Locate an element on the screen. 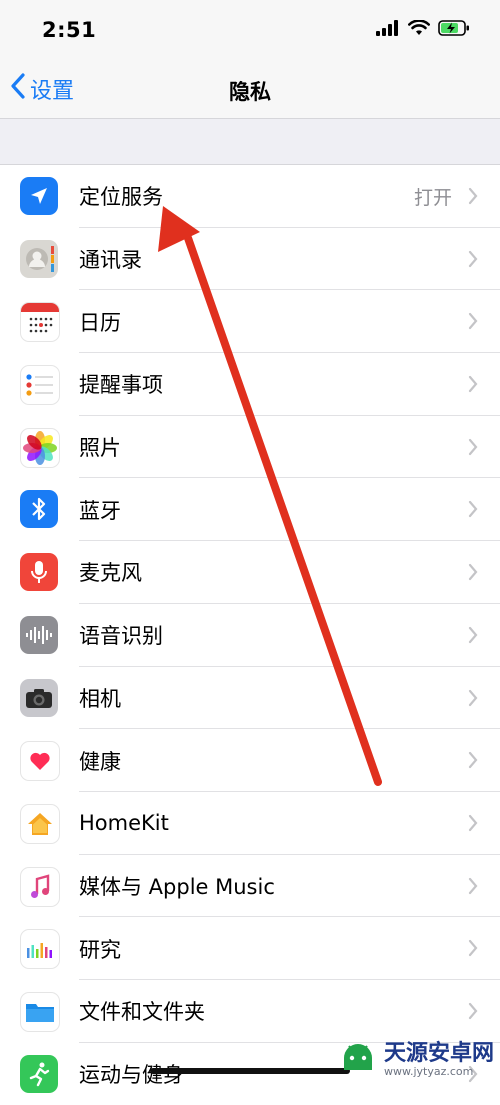  row-label: 研究 is located at coordinates (100, 949).